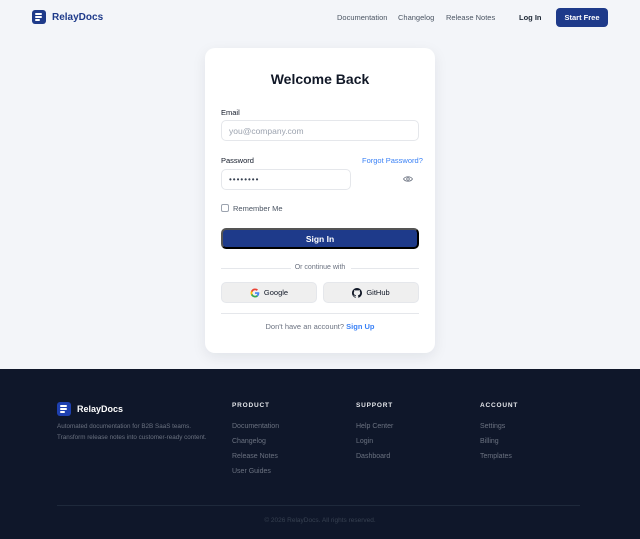 The width and height of the screenshot is (640, 539). Describe the element at coordinates (64, 409) in the screenshot. I see `footer-logo-icon` at that location.